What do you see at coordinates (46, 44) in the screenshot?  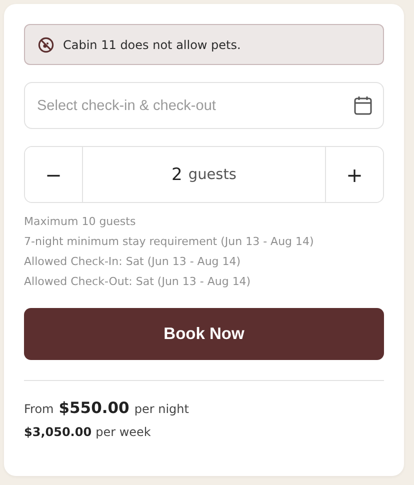 I see `no-pets-icon` at bounding box center [46, 44].